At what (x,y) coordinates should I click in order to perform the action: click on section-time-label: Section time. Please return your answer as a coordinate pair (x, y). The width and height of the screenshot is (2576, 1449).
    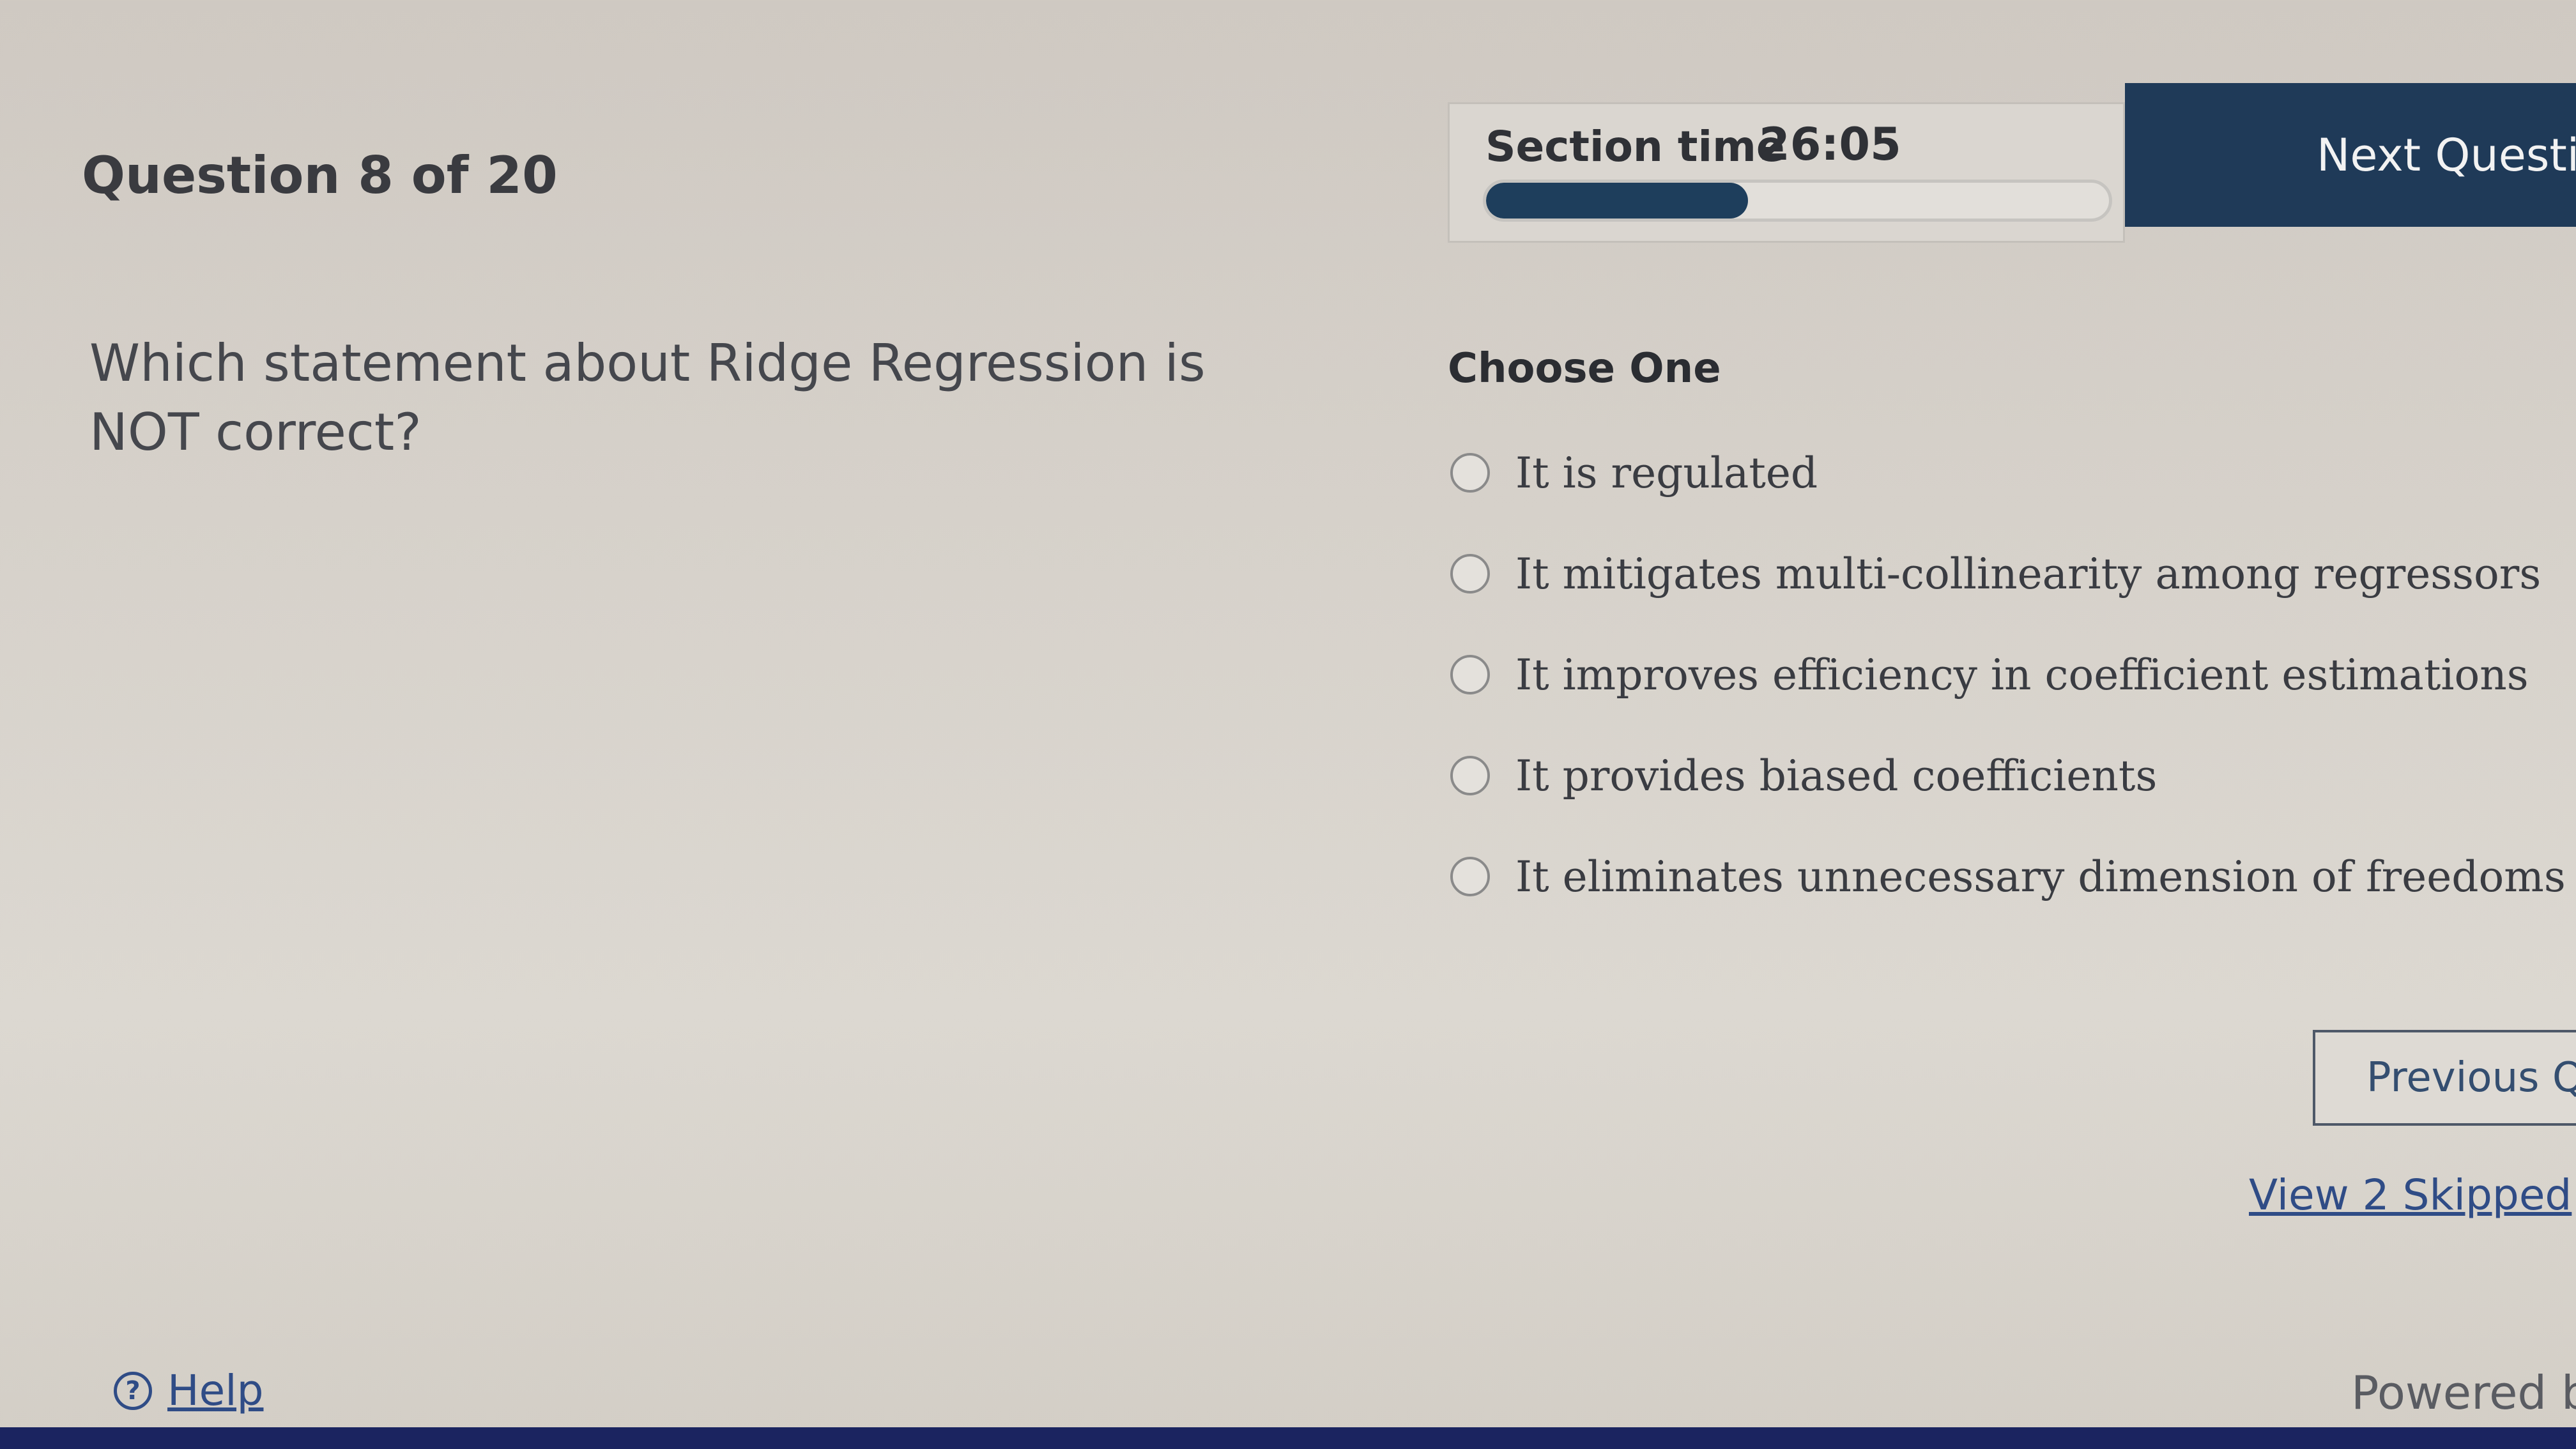
    Looking at the image, I should click on (1635, 146).